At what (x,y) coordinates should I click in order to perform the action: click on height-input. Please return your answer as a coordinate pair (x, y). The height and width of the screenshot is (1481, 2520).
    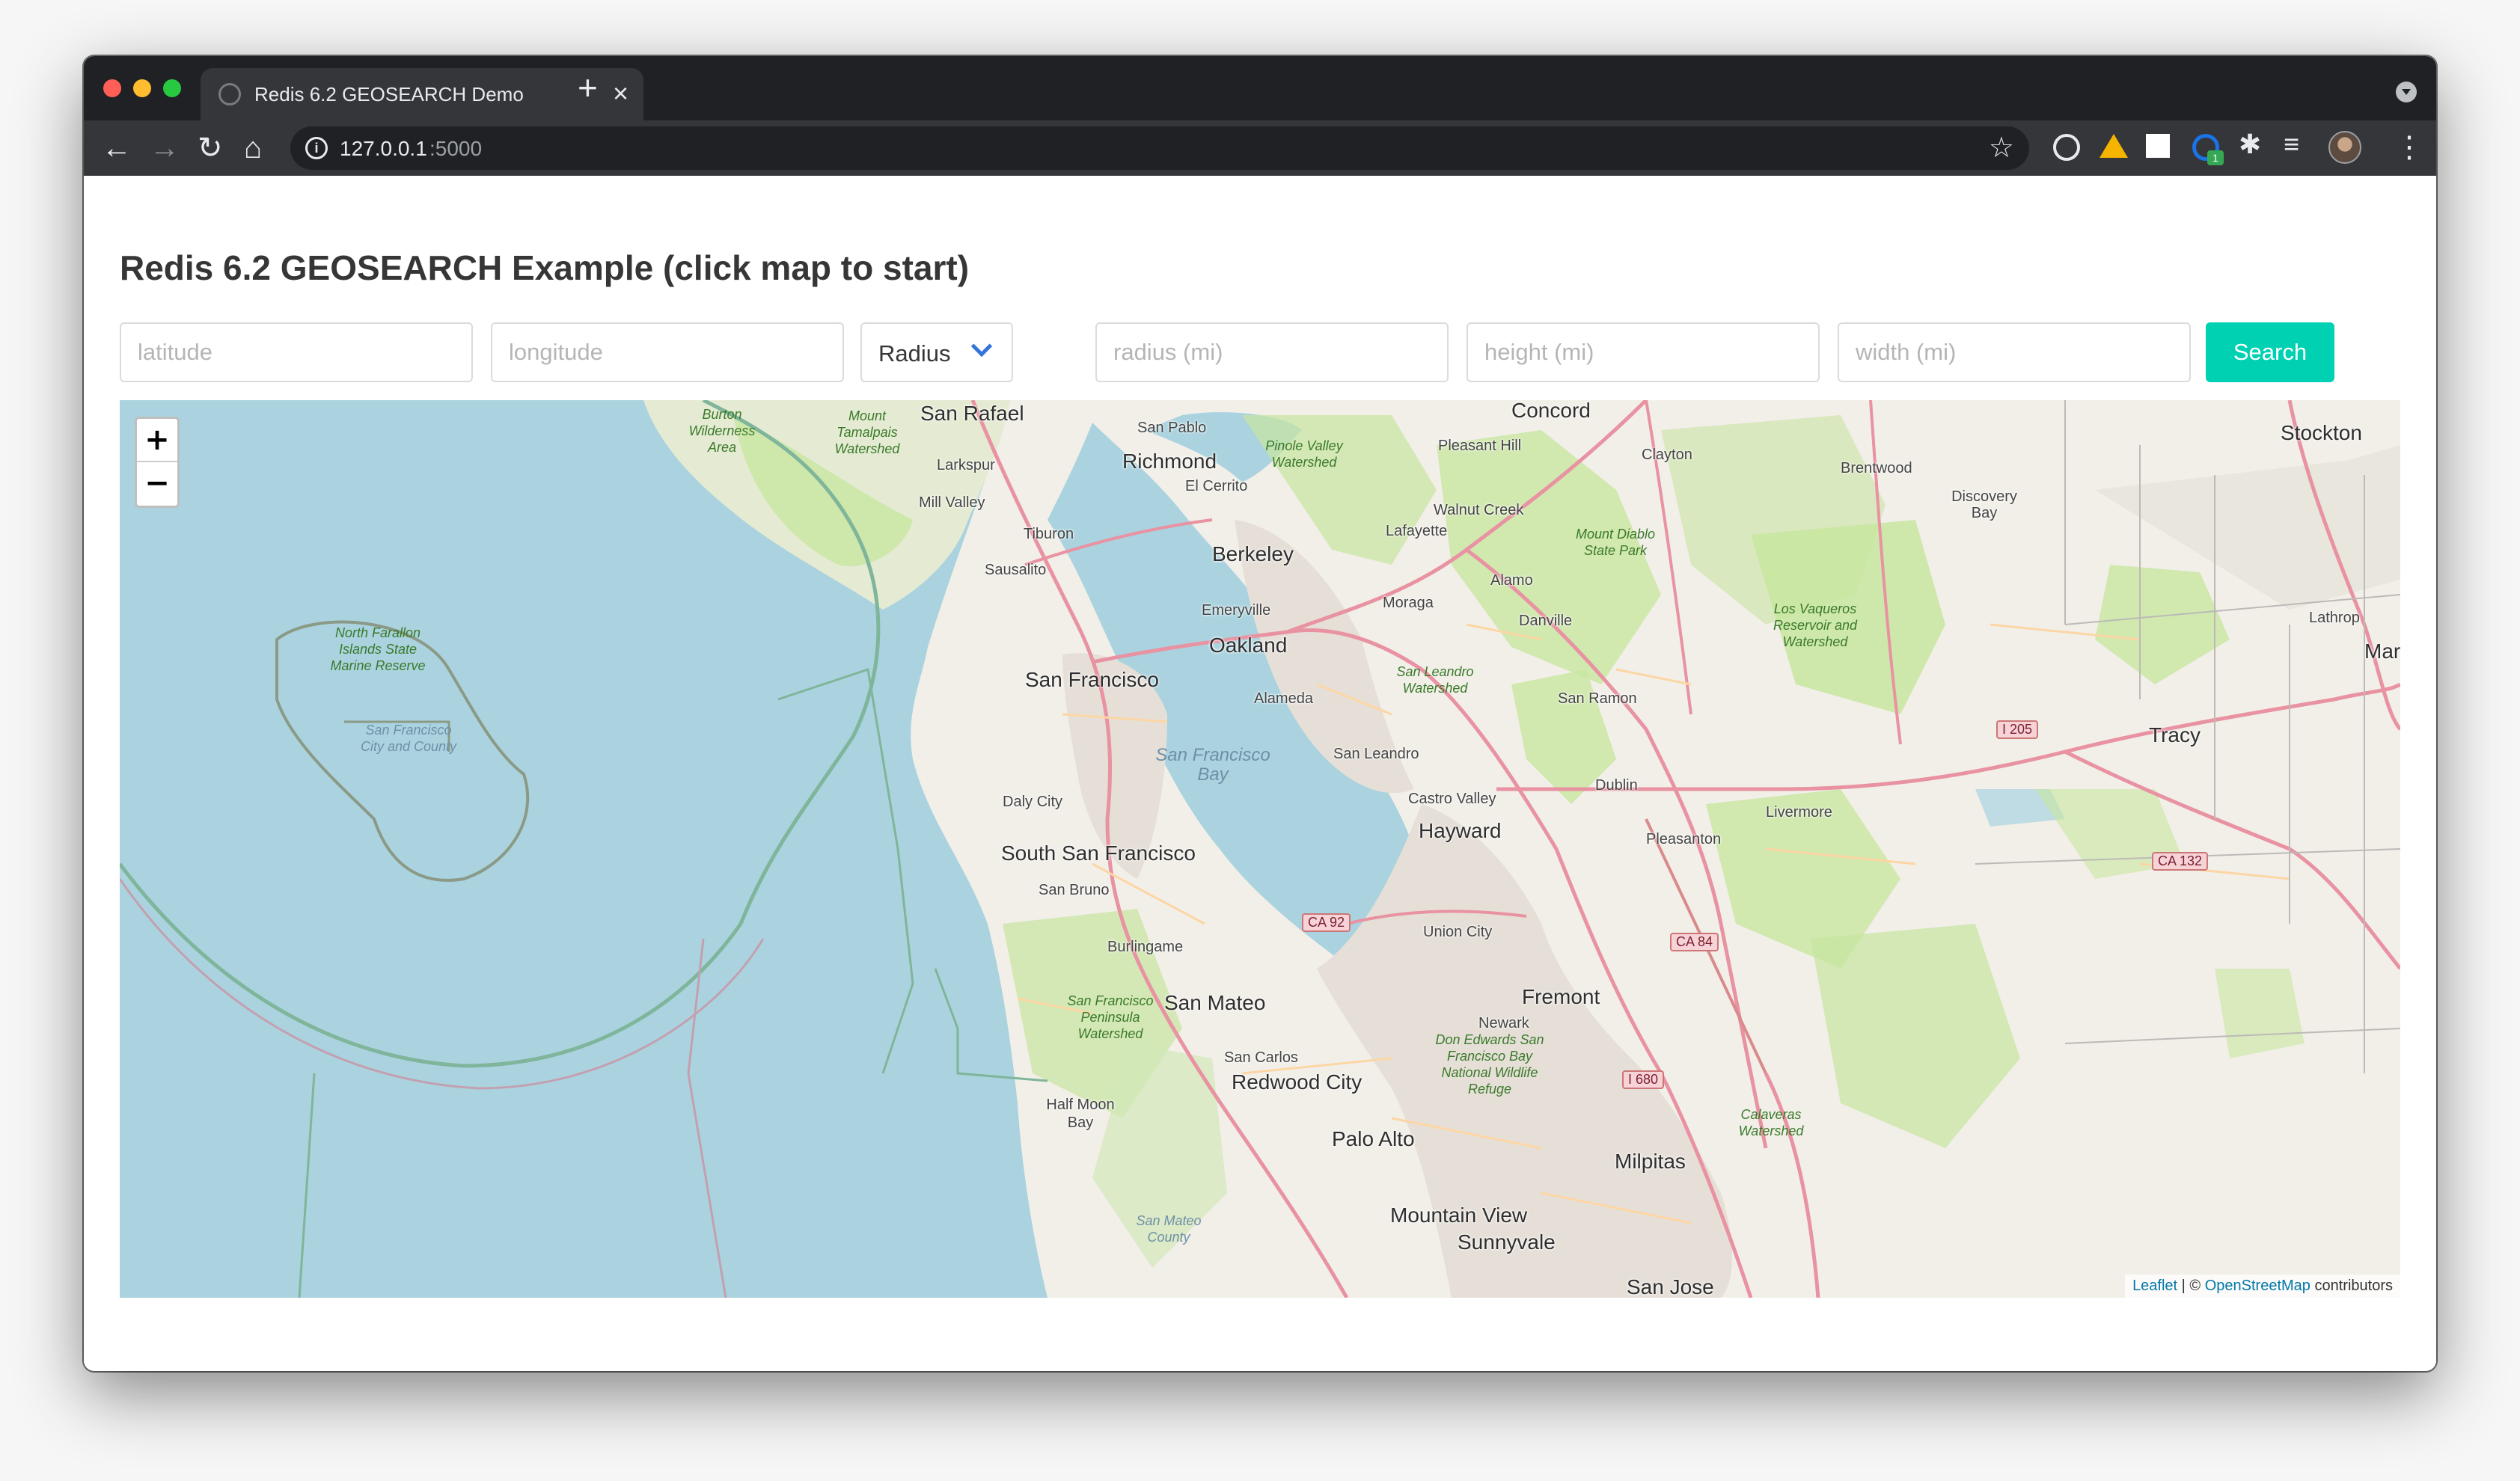
    Looking at the image, I should click on (1643, 352).